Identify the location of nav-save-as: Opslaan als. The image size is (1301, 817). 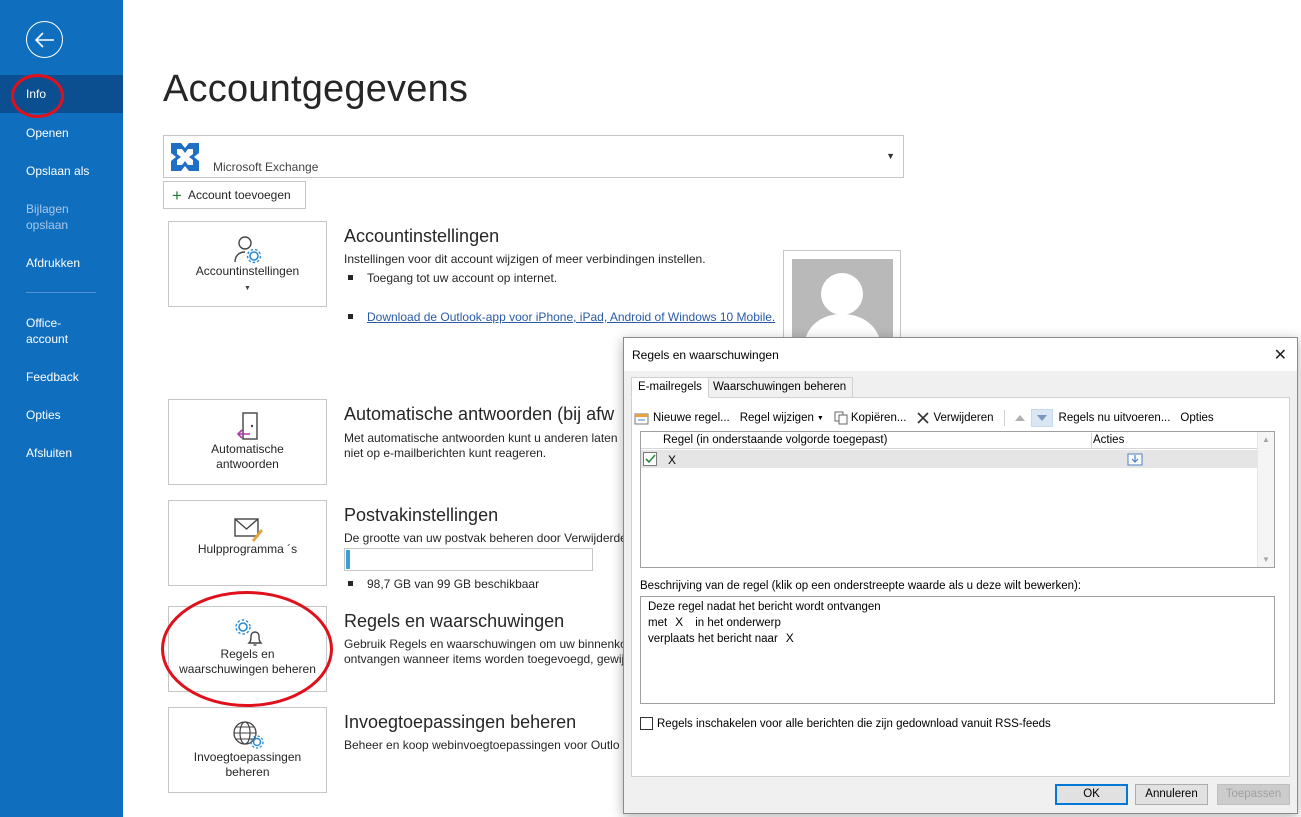
(61, 171).